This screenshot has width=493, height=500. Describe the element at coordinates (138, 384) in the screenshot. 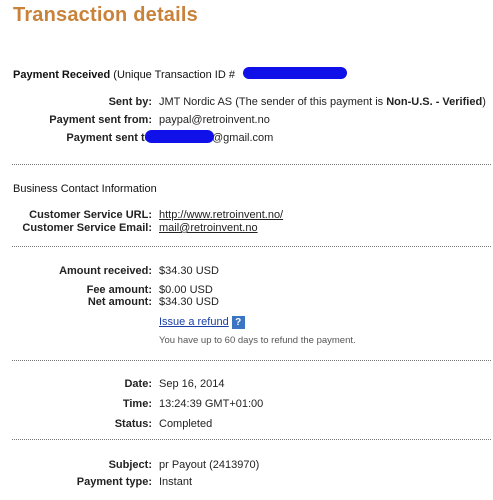

I see `date-label: Date:` at that location.